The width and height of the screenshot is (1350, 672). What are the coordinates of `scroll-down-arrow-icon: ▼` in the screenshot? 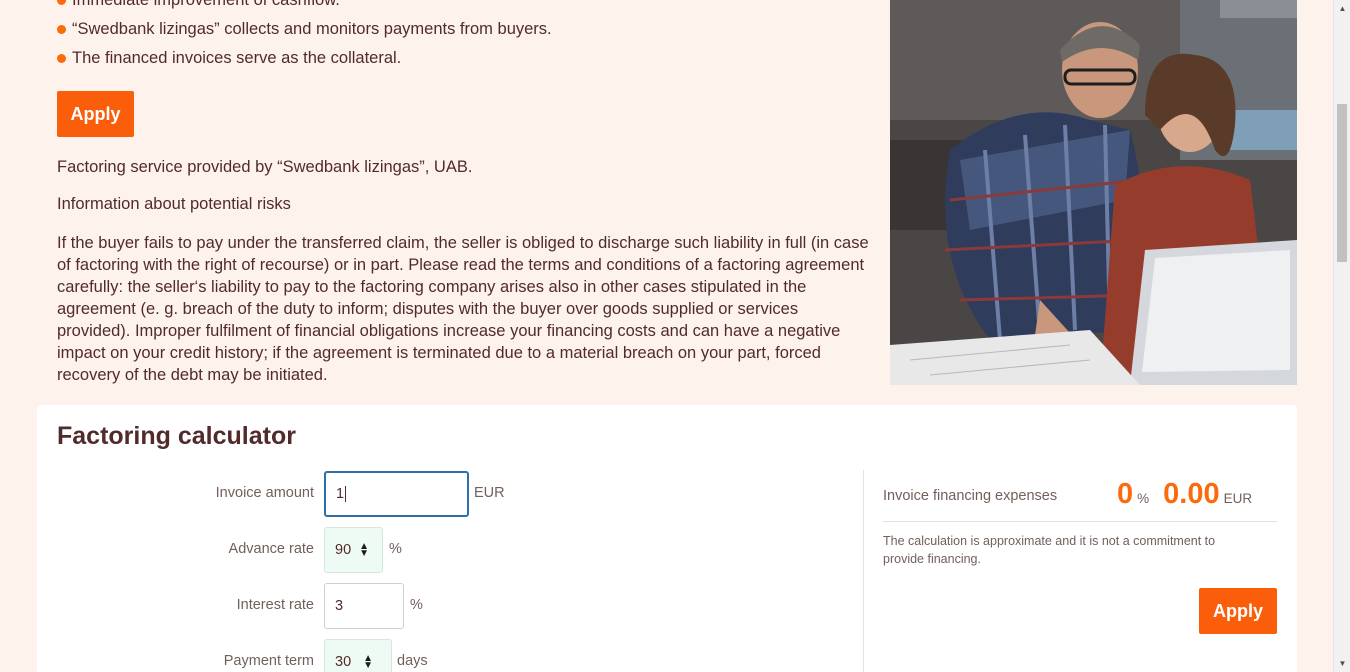 It's located at (1342, 663).